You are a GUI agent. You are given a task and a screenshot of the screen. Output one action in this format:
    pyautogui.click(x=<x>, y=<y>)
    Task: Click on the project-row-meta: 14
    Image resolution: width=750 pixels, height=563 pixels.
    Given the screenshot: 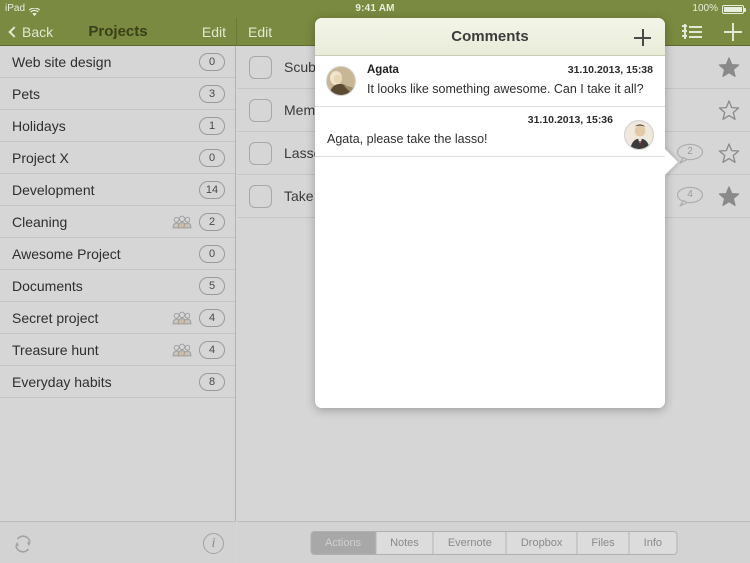 What is the action you would take?
    pyautogui.click(x=217, y=189)
    